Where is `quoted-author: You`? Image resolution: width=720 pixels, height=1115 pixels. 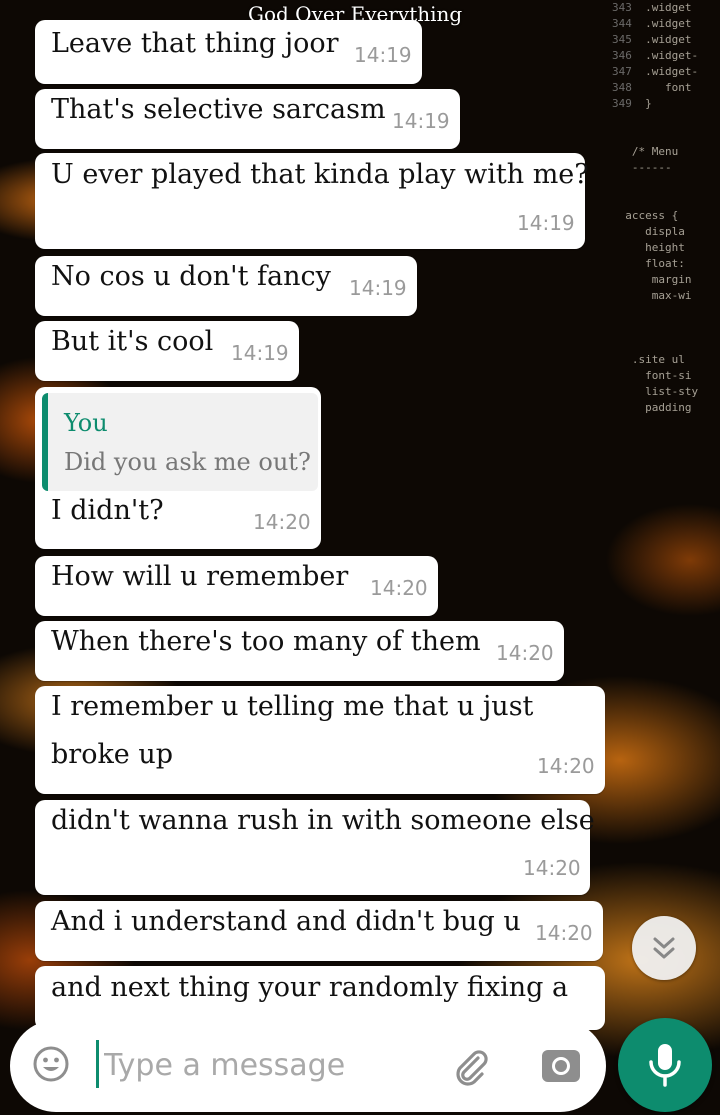
quoted-author: You is located at coordinates (86, 423).